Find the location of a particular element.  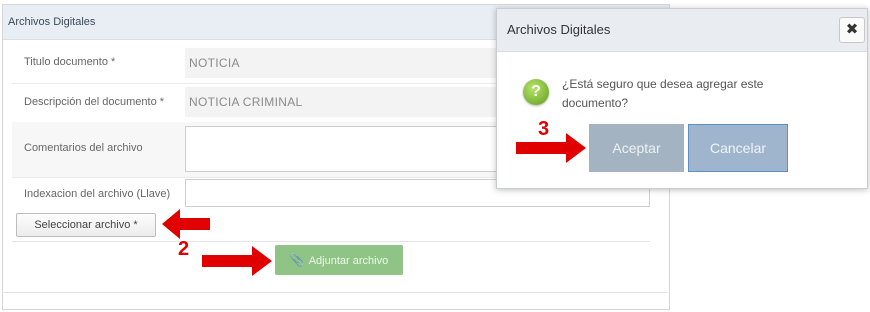

cancel-button: Cancelar is located at coordinates (738, 148).